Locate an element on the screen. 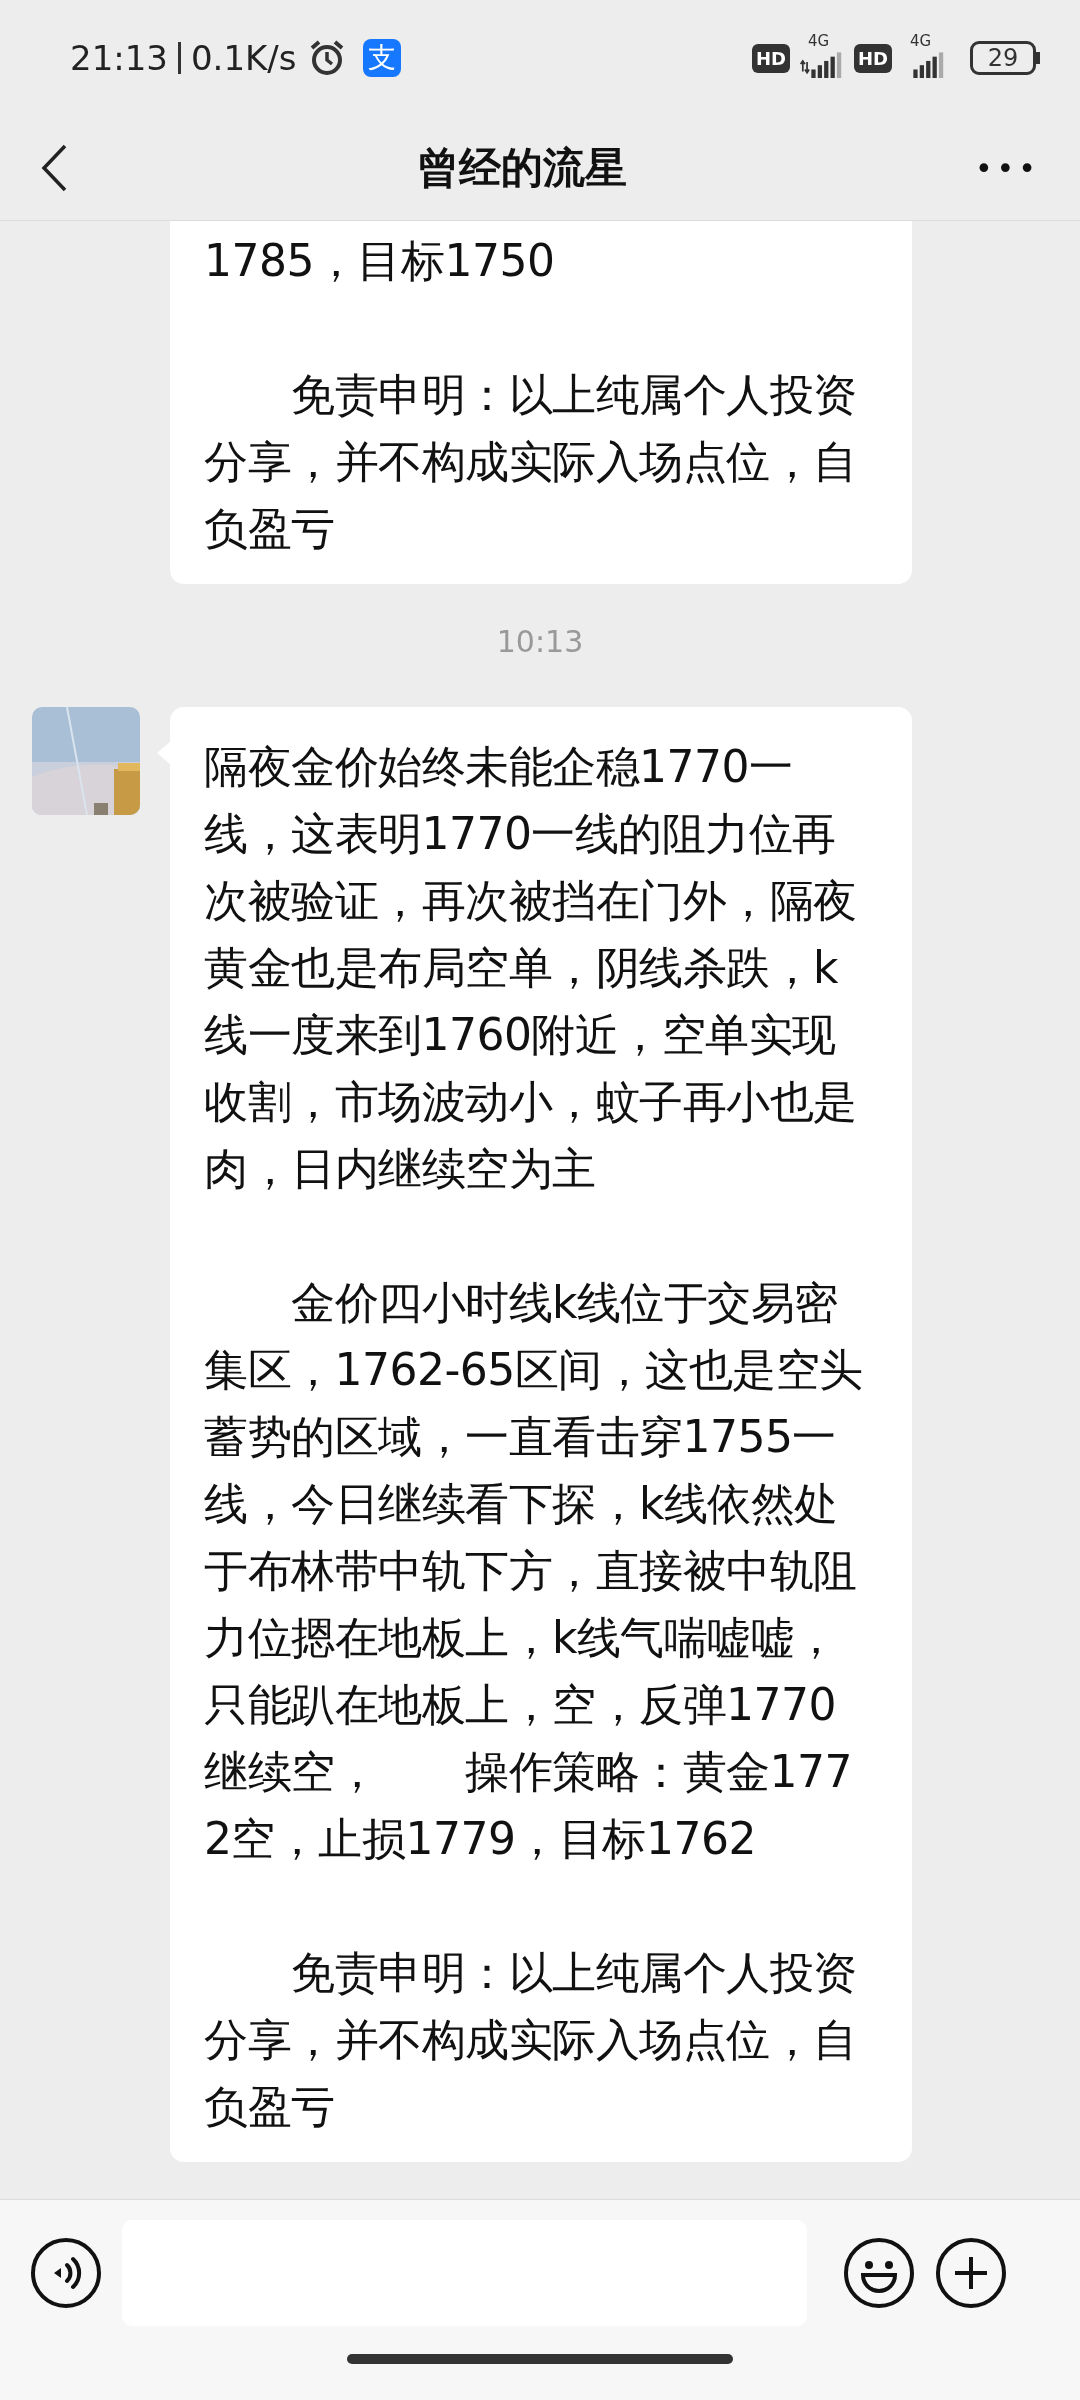 This screenshot has width=1080, height=2400. emoji-icon is located at coordinates (879, 2273).